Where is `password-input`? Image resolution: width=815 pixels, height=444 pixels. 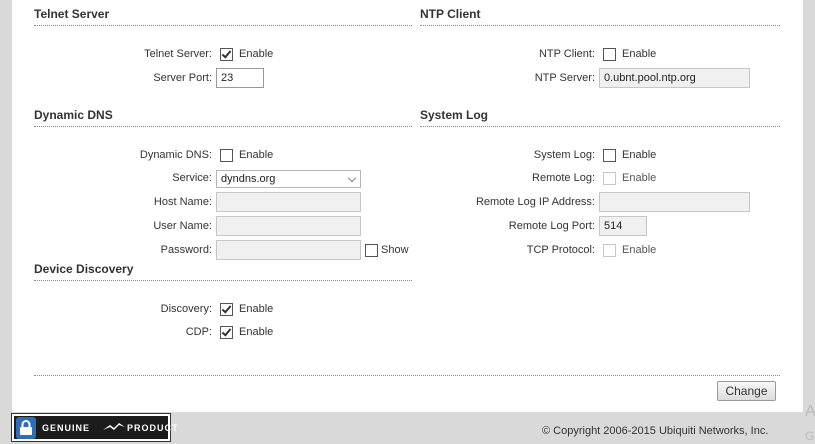 password-input is located at coordinates (288, 250).